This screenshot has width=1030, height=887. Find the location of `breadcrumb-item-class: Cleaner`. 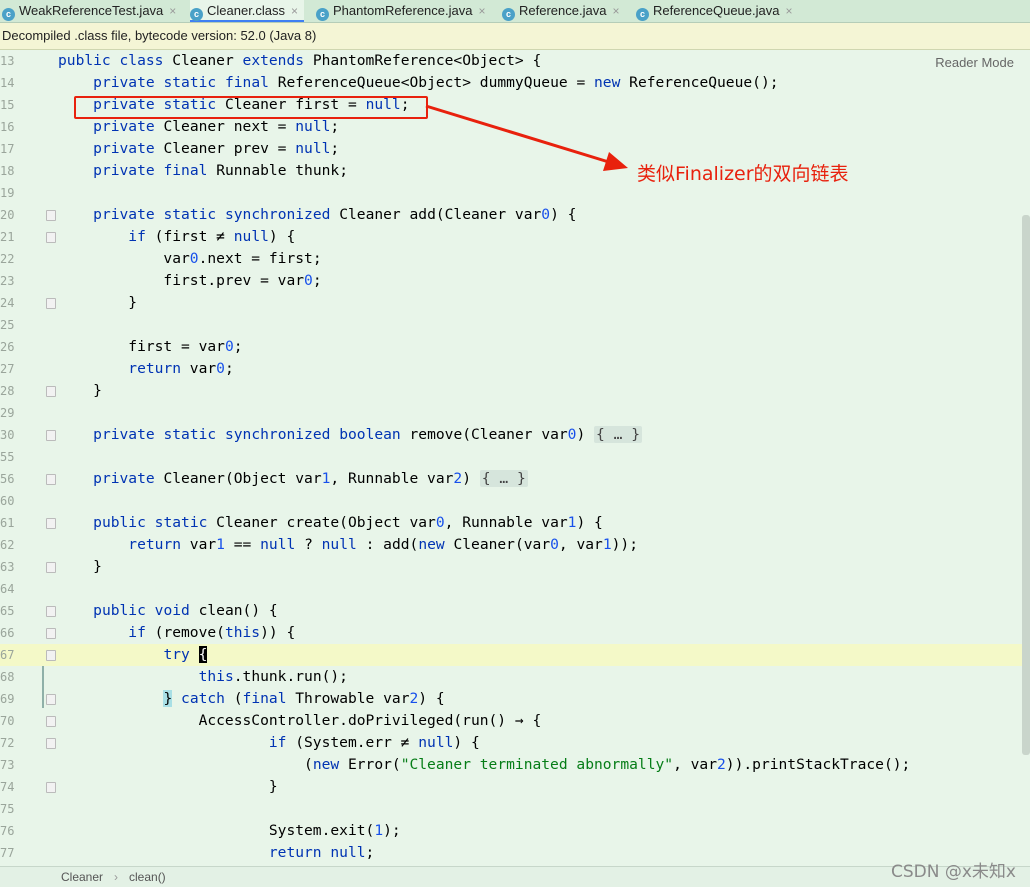

breadcrumb-item-class: Cleaner is located at coordinates (82, 877).